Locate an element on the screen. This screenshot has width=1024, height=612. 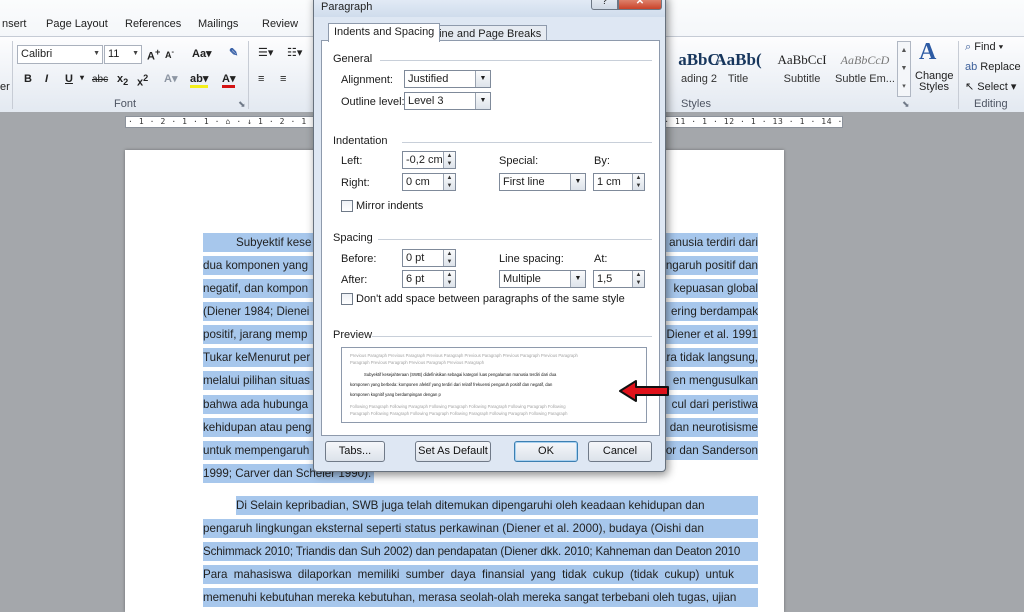
text-segment: Subyektif kese is located at coordinates (274, 242).